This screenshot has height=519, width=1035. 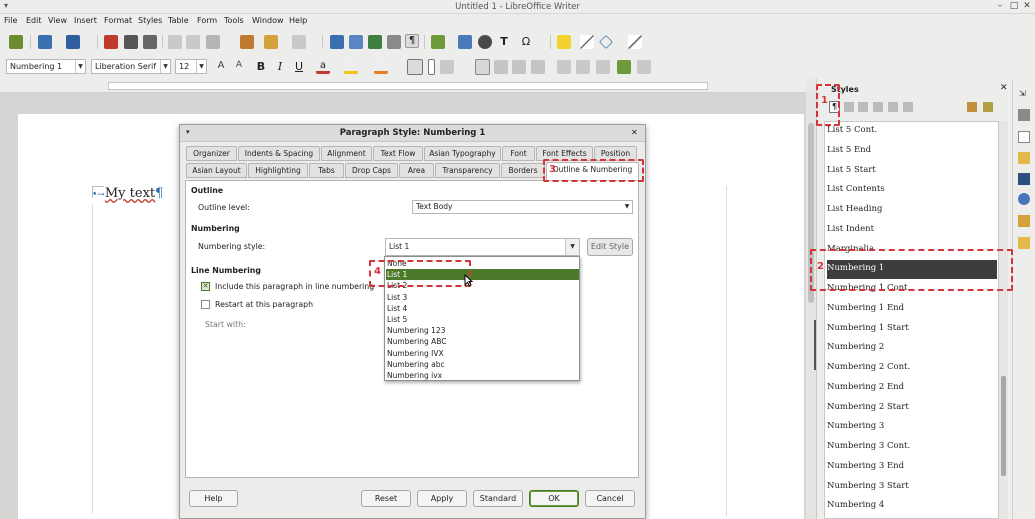 What do you see at coordinates (1024, 243) in the screenshot?
I see `design-icon` at bounding box center [1024, 243].